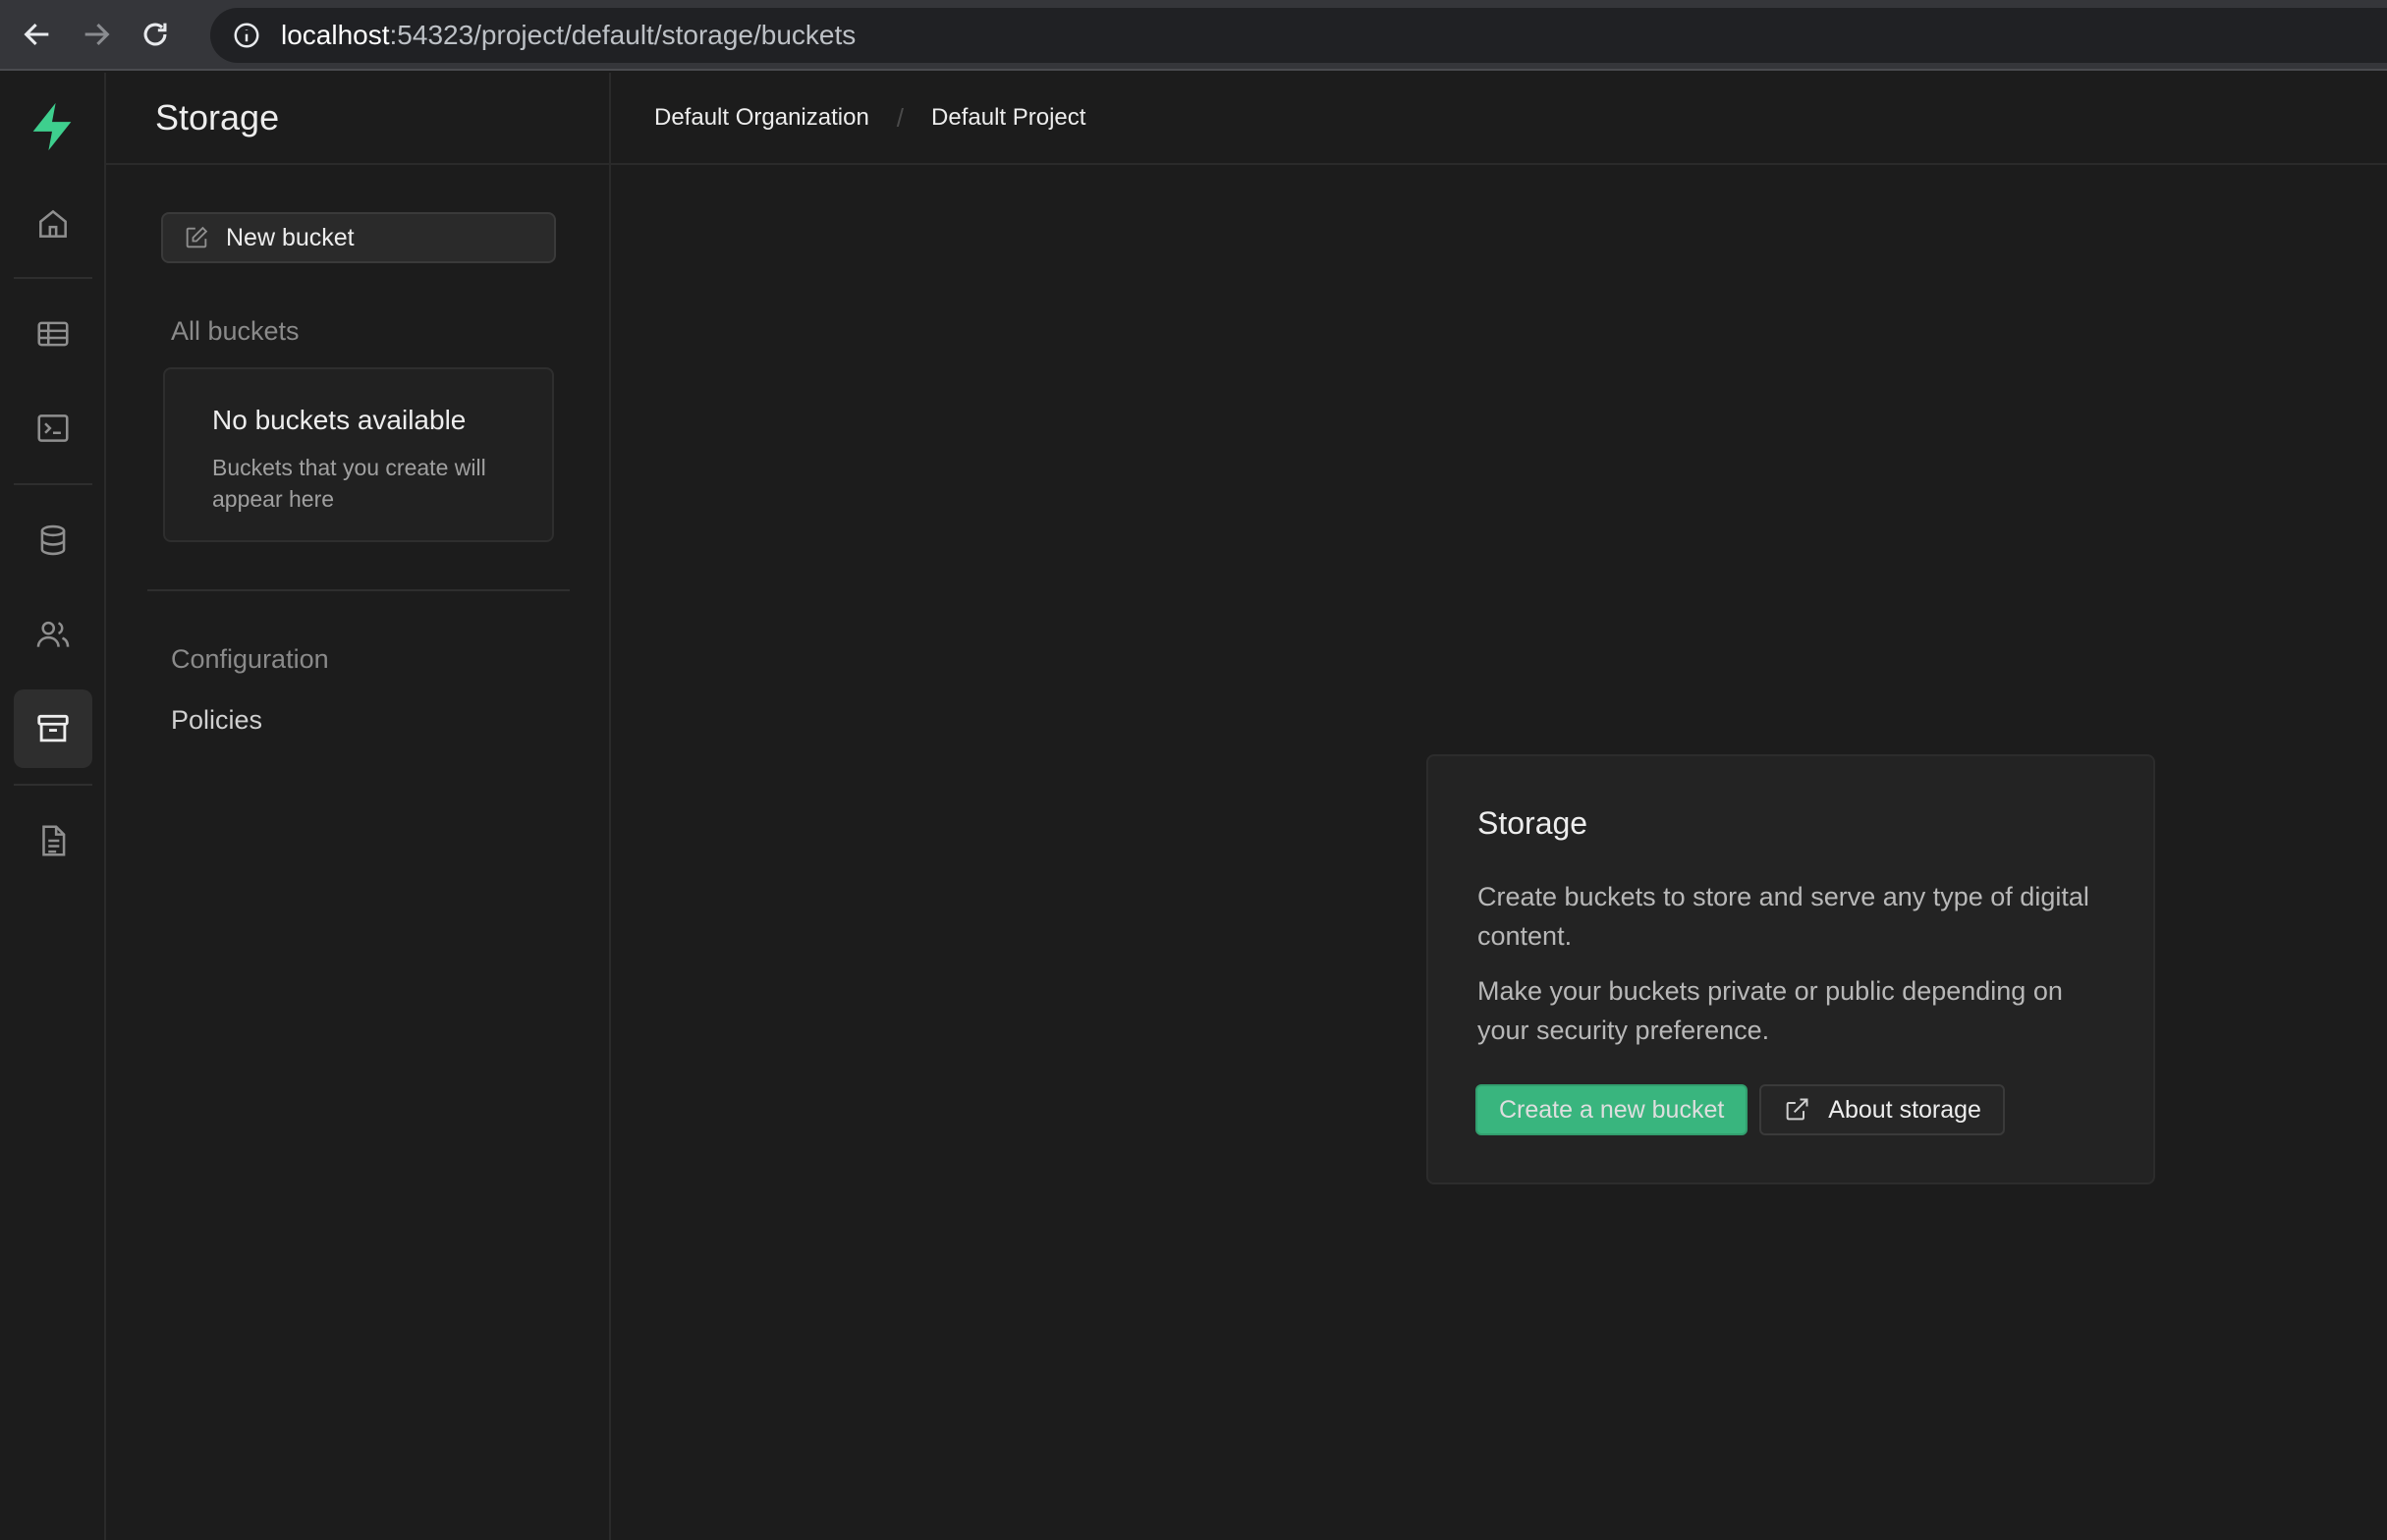 Image resolution: width=2387 pixels, height=1540 pixels. I want to click on url-path: :54323/project/default/storage/buckets, so click(623, 35).